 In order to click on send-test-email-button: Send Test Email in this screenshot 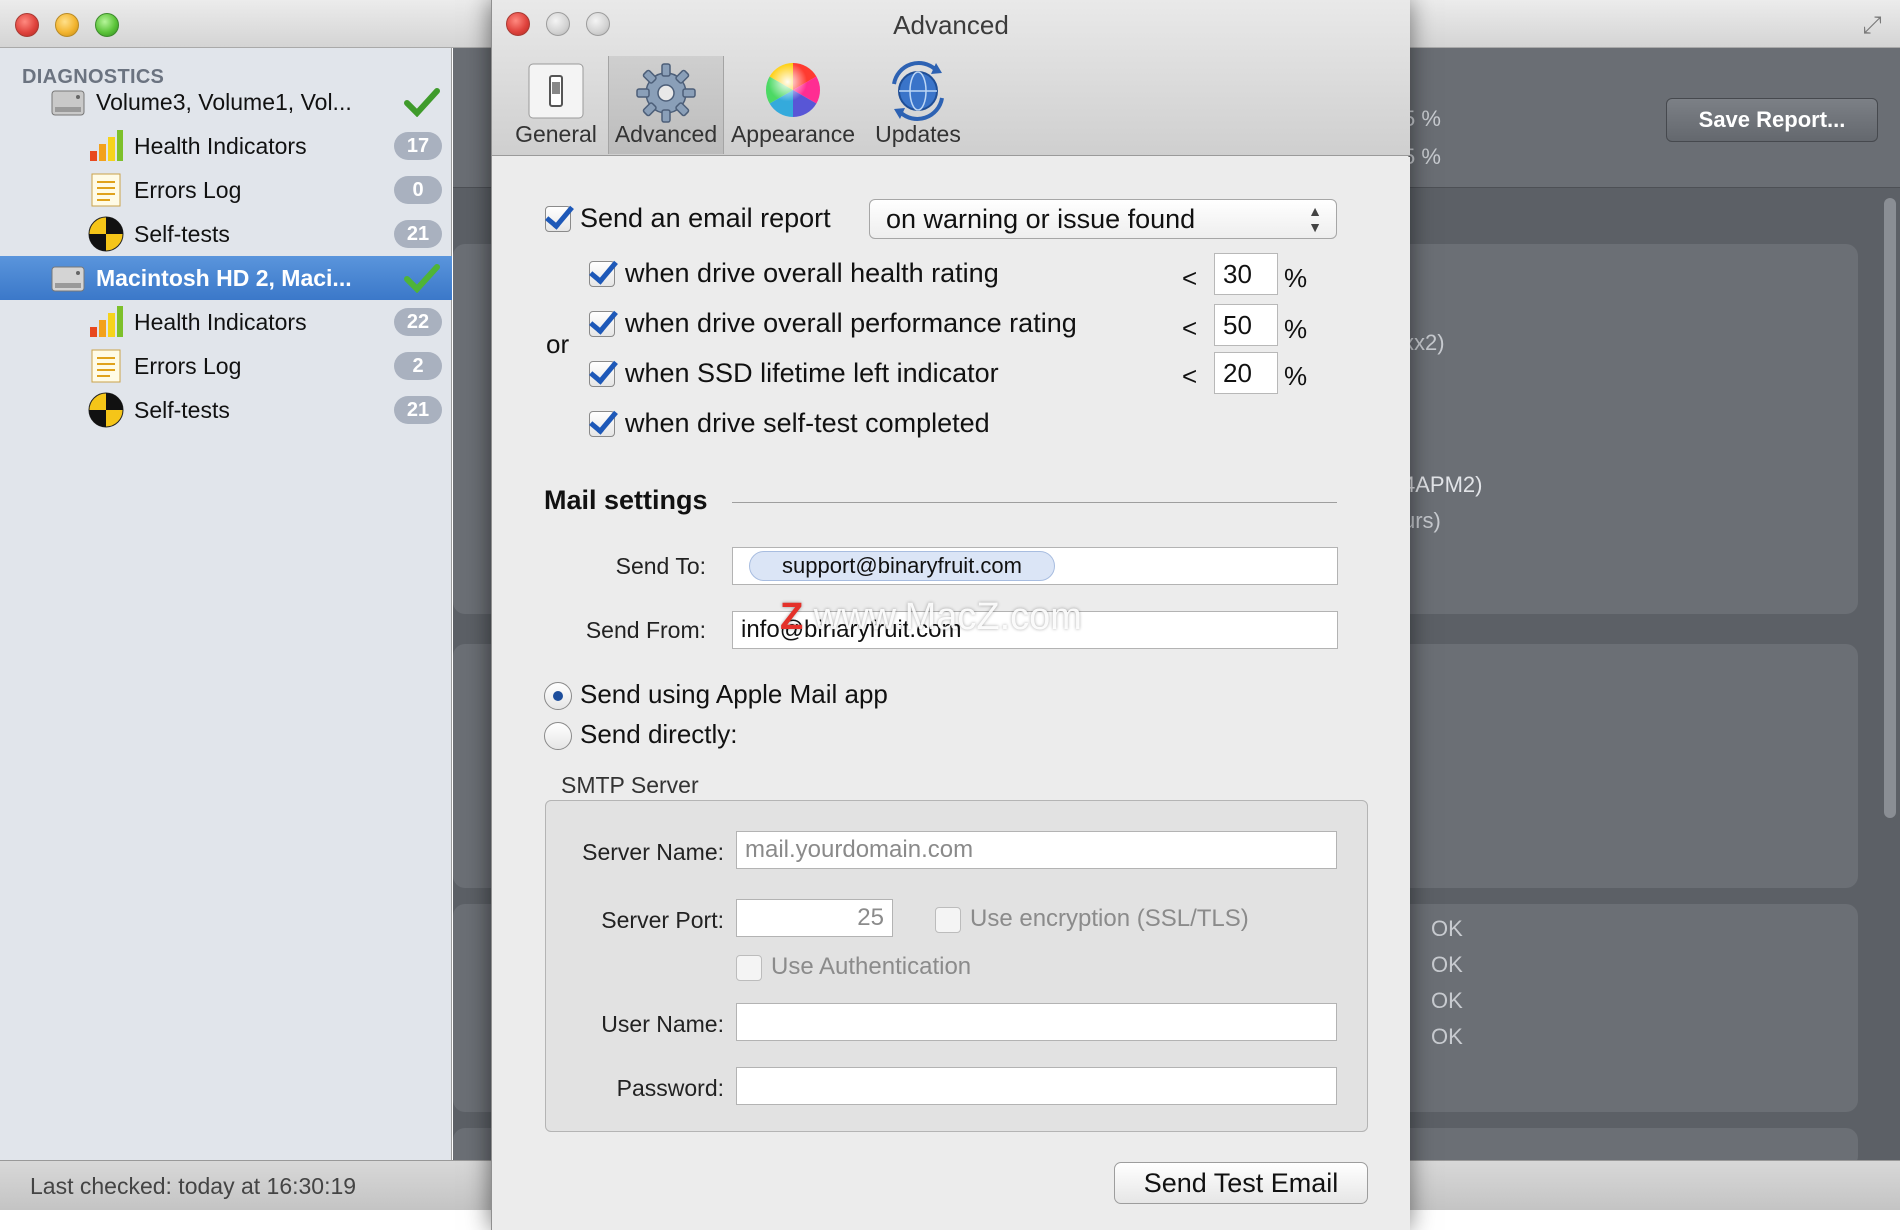, I will do `click(1241, 1183)`.